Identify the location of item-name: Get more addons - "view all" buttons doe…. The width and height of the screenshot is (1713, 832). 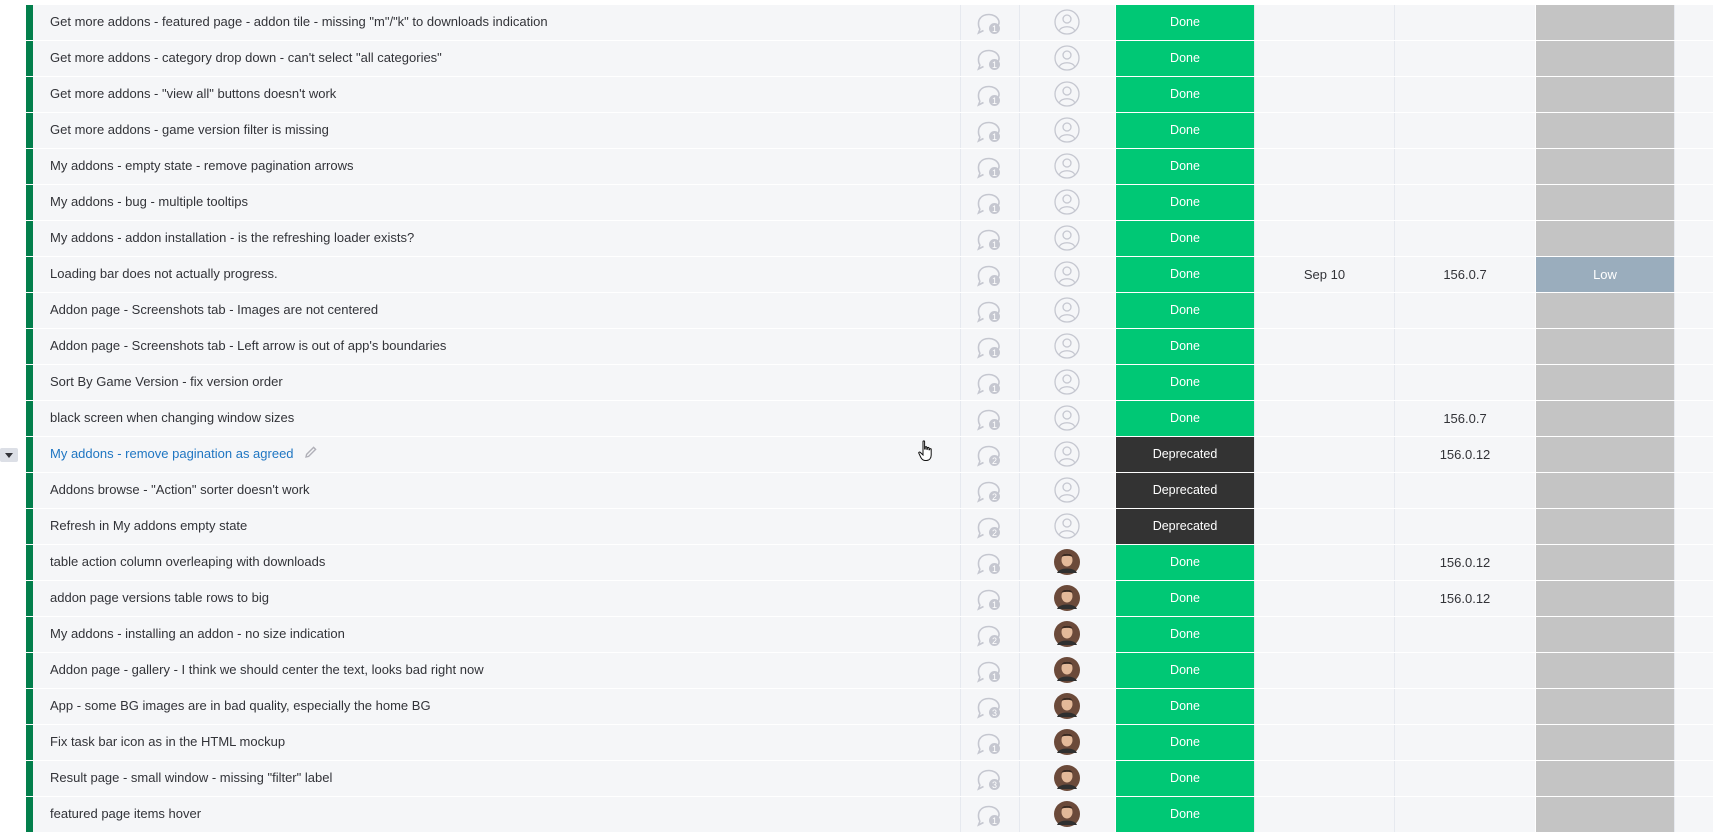
(193, 93).